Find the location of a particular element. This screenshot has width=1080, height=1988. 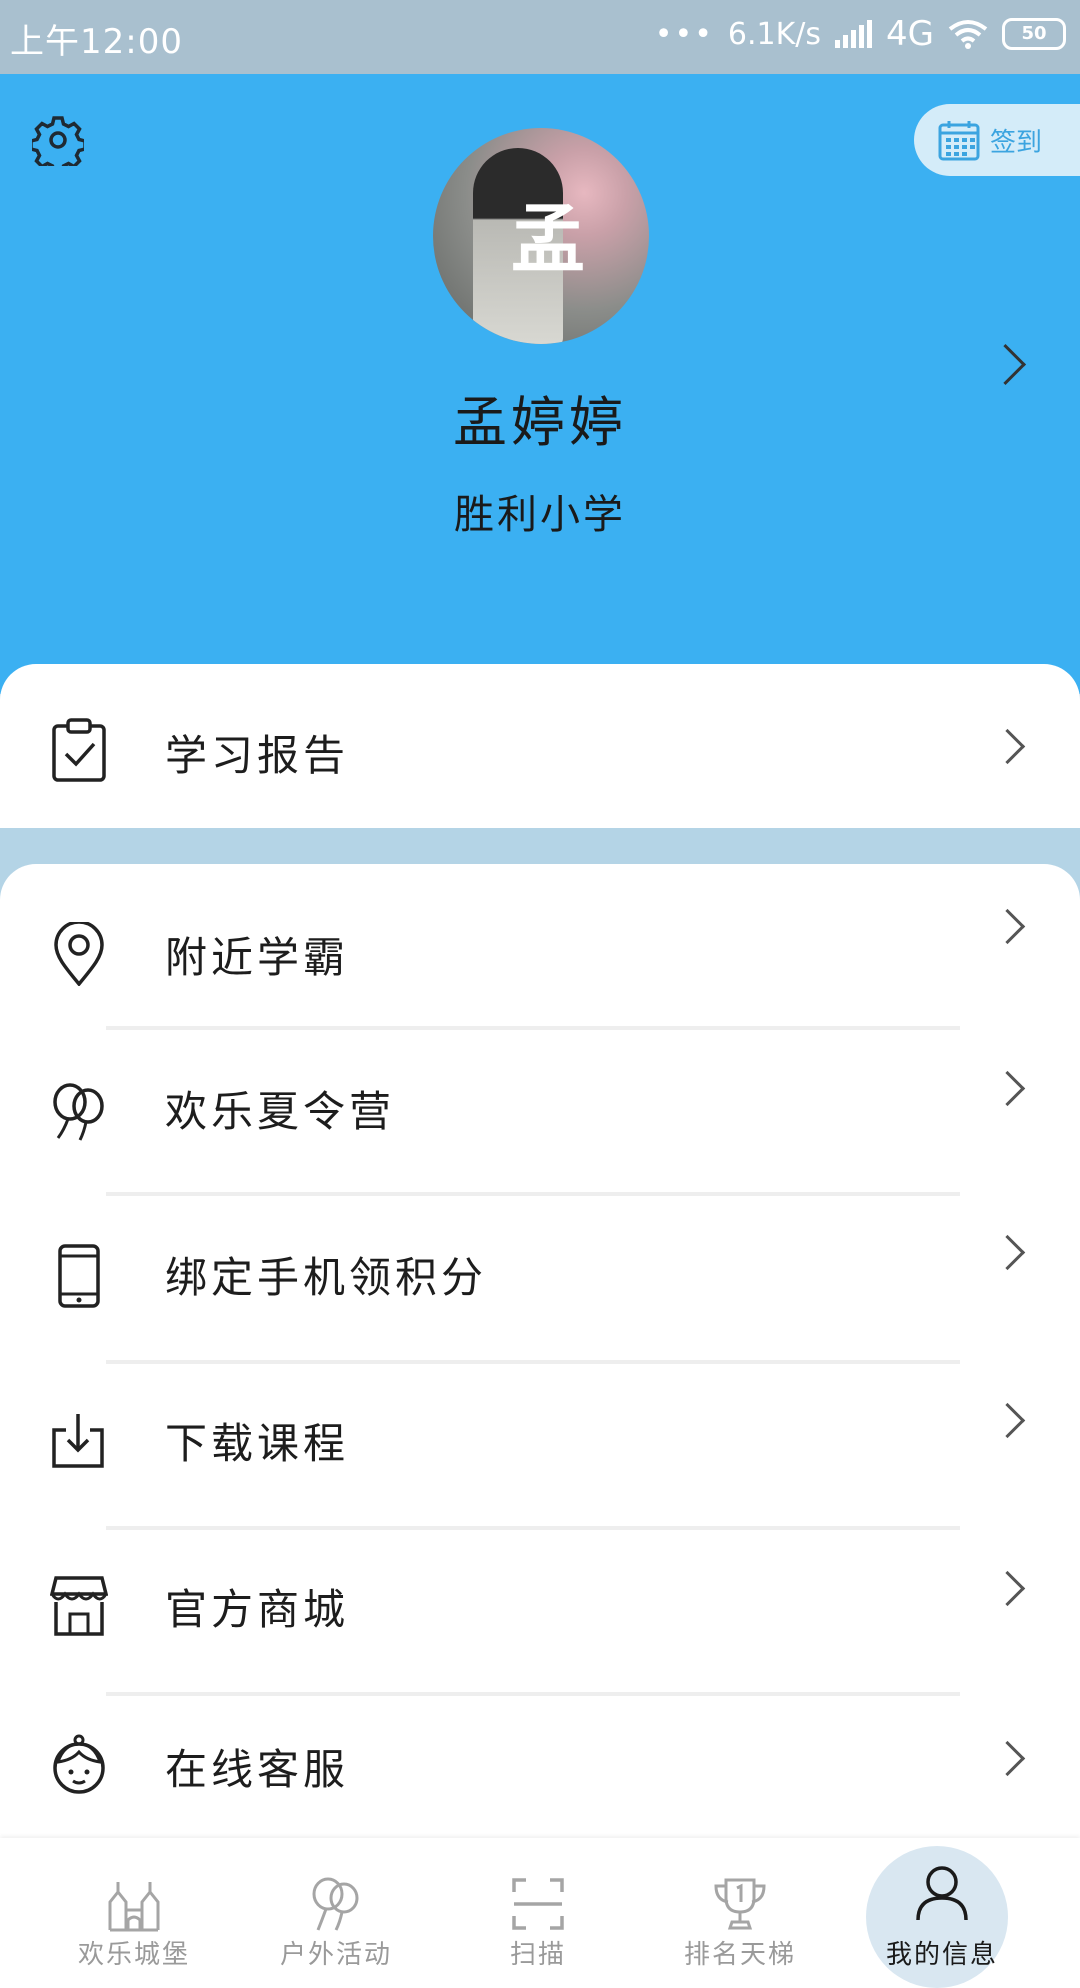

nav-label: 我的信息 is located at coordinates (941, 1955).